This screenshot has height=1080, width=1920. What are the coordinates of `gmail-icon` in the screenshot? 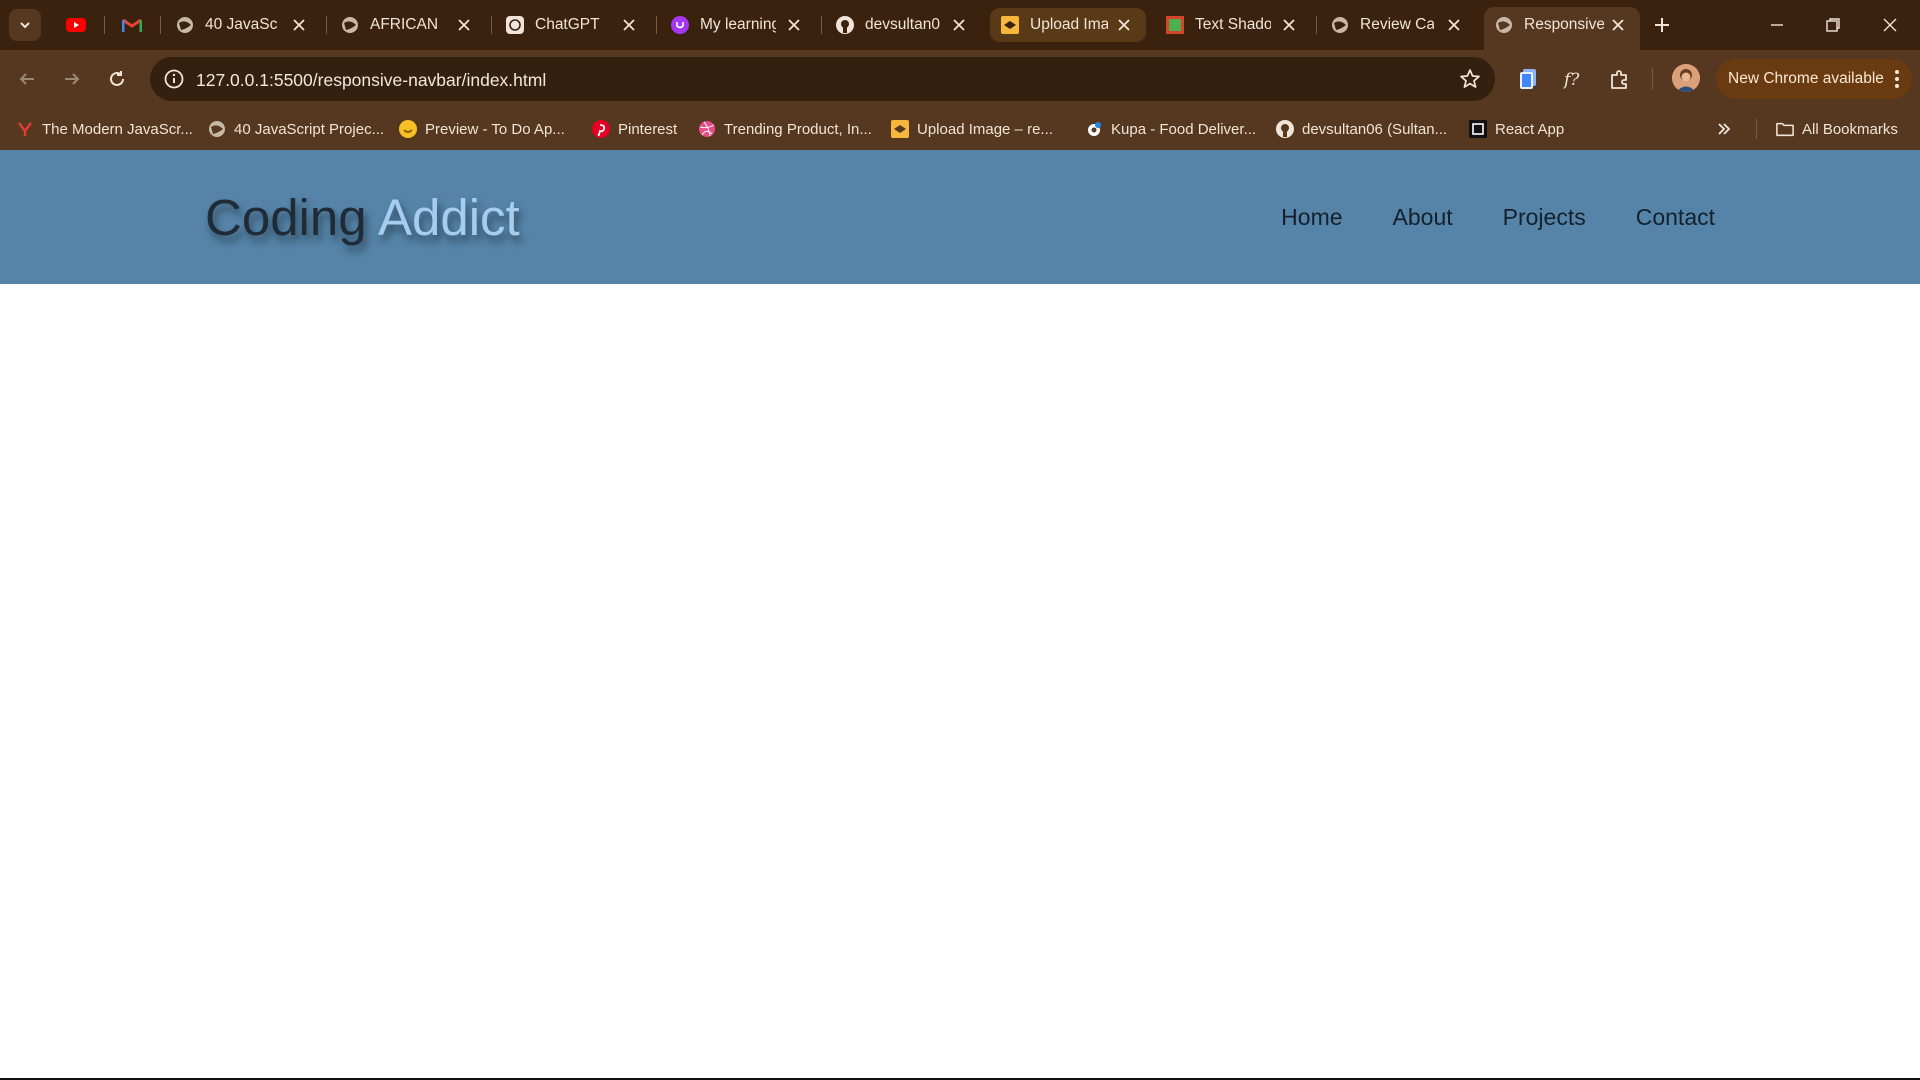 It's located at (132, 25).